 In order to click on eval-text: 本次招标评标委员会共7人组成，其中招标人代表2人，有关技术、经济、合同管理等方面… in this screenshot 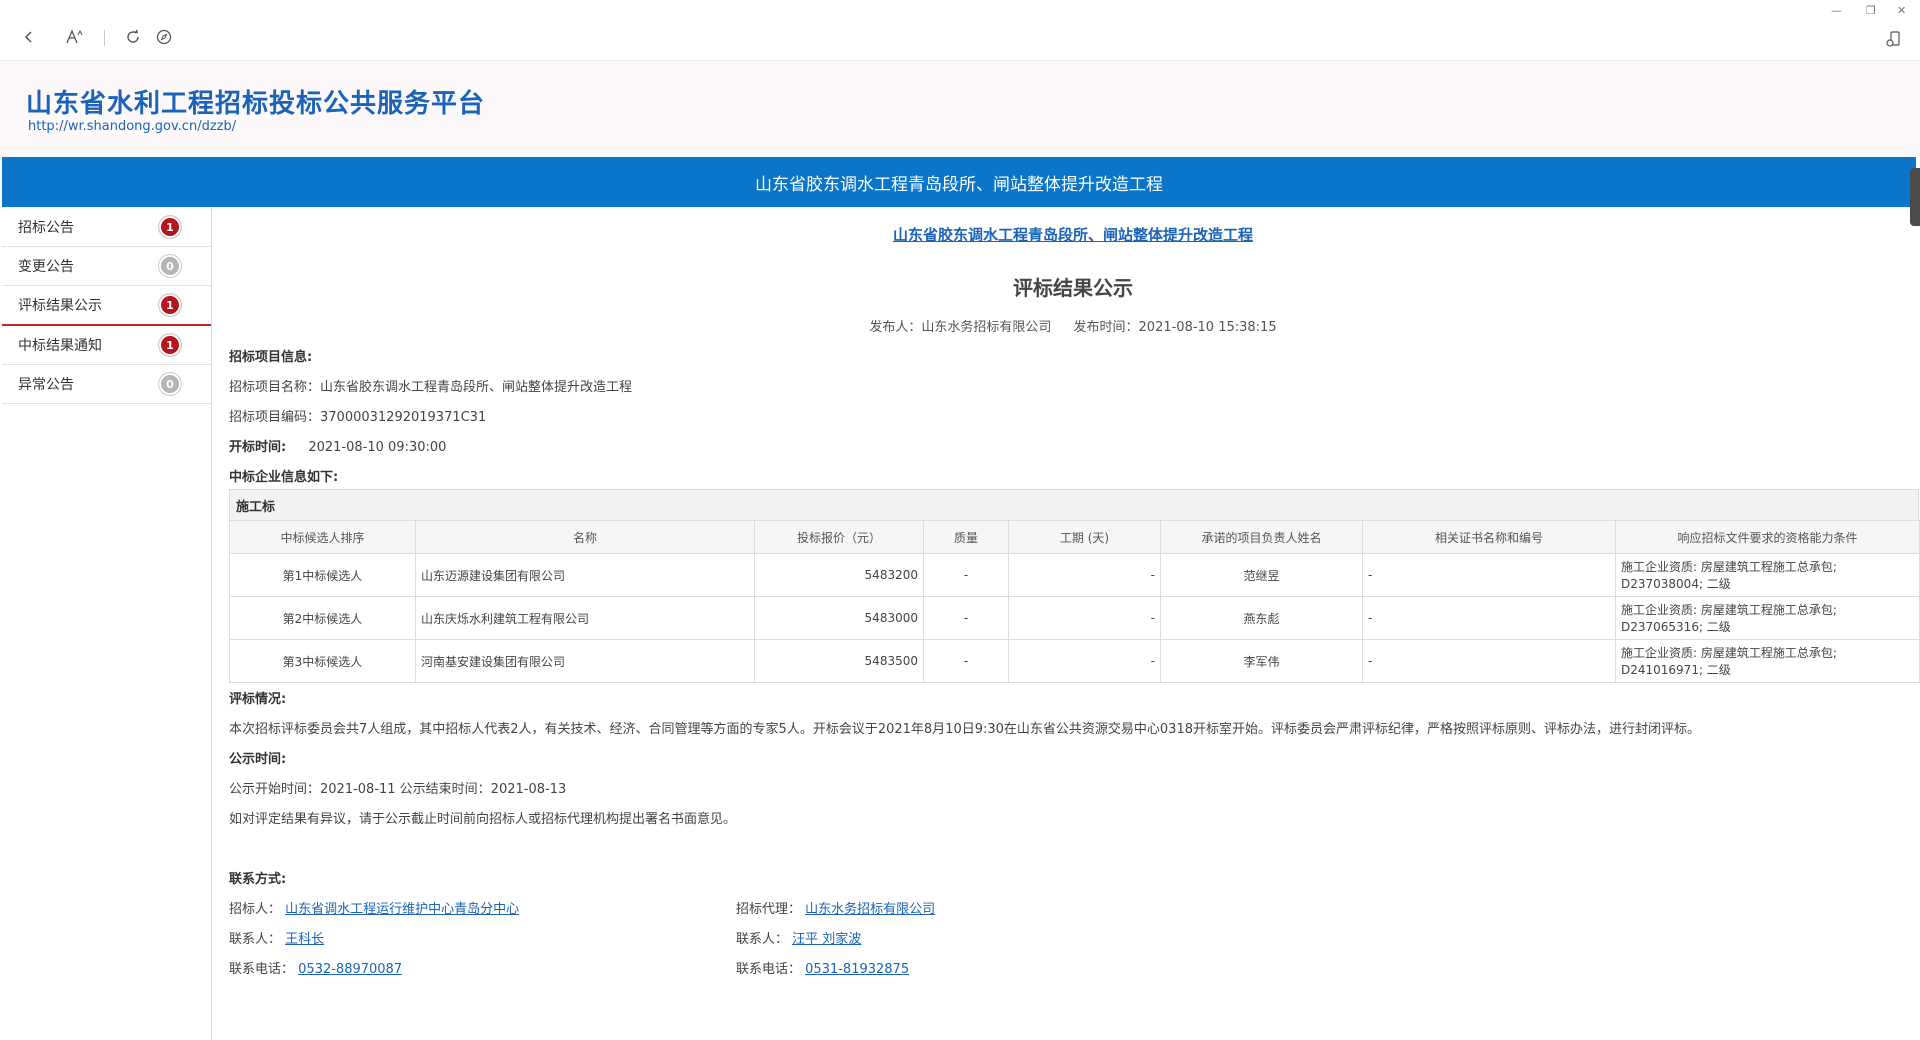, I will do `click(964, 729)`.